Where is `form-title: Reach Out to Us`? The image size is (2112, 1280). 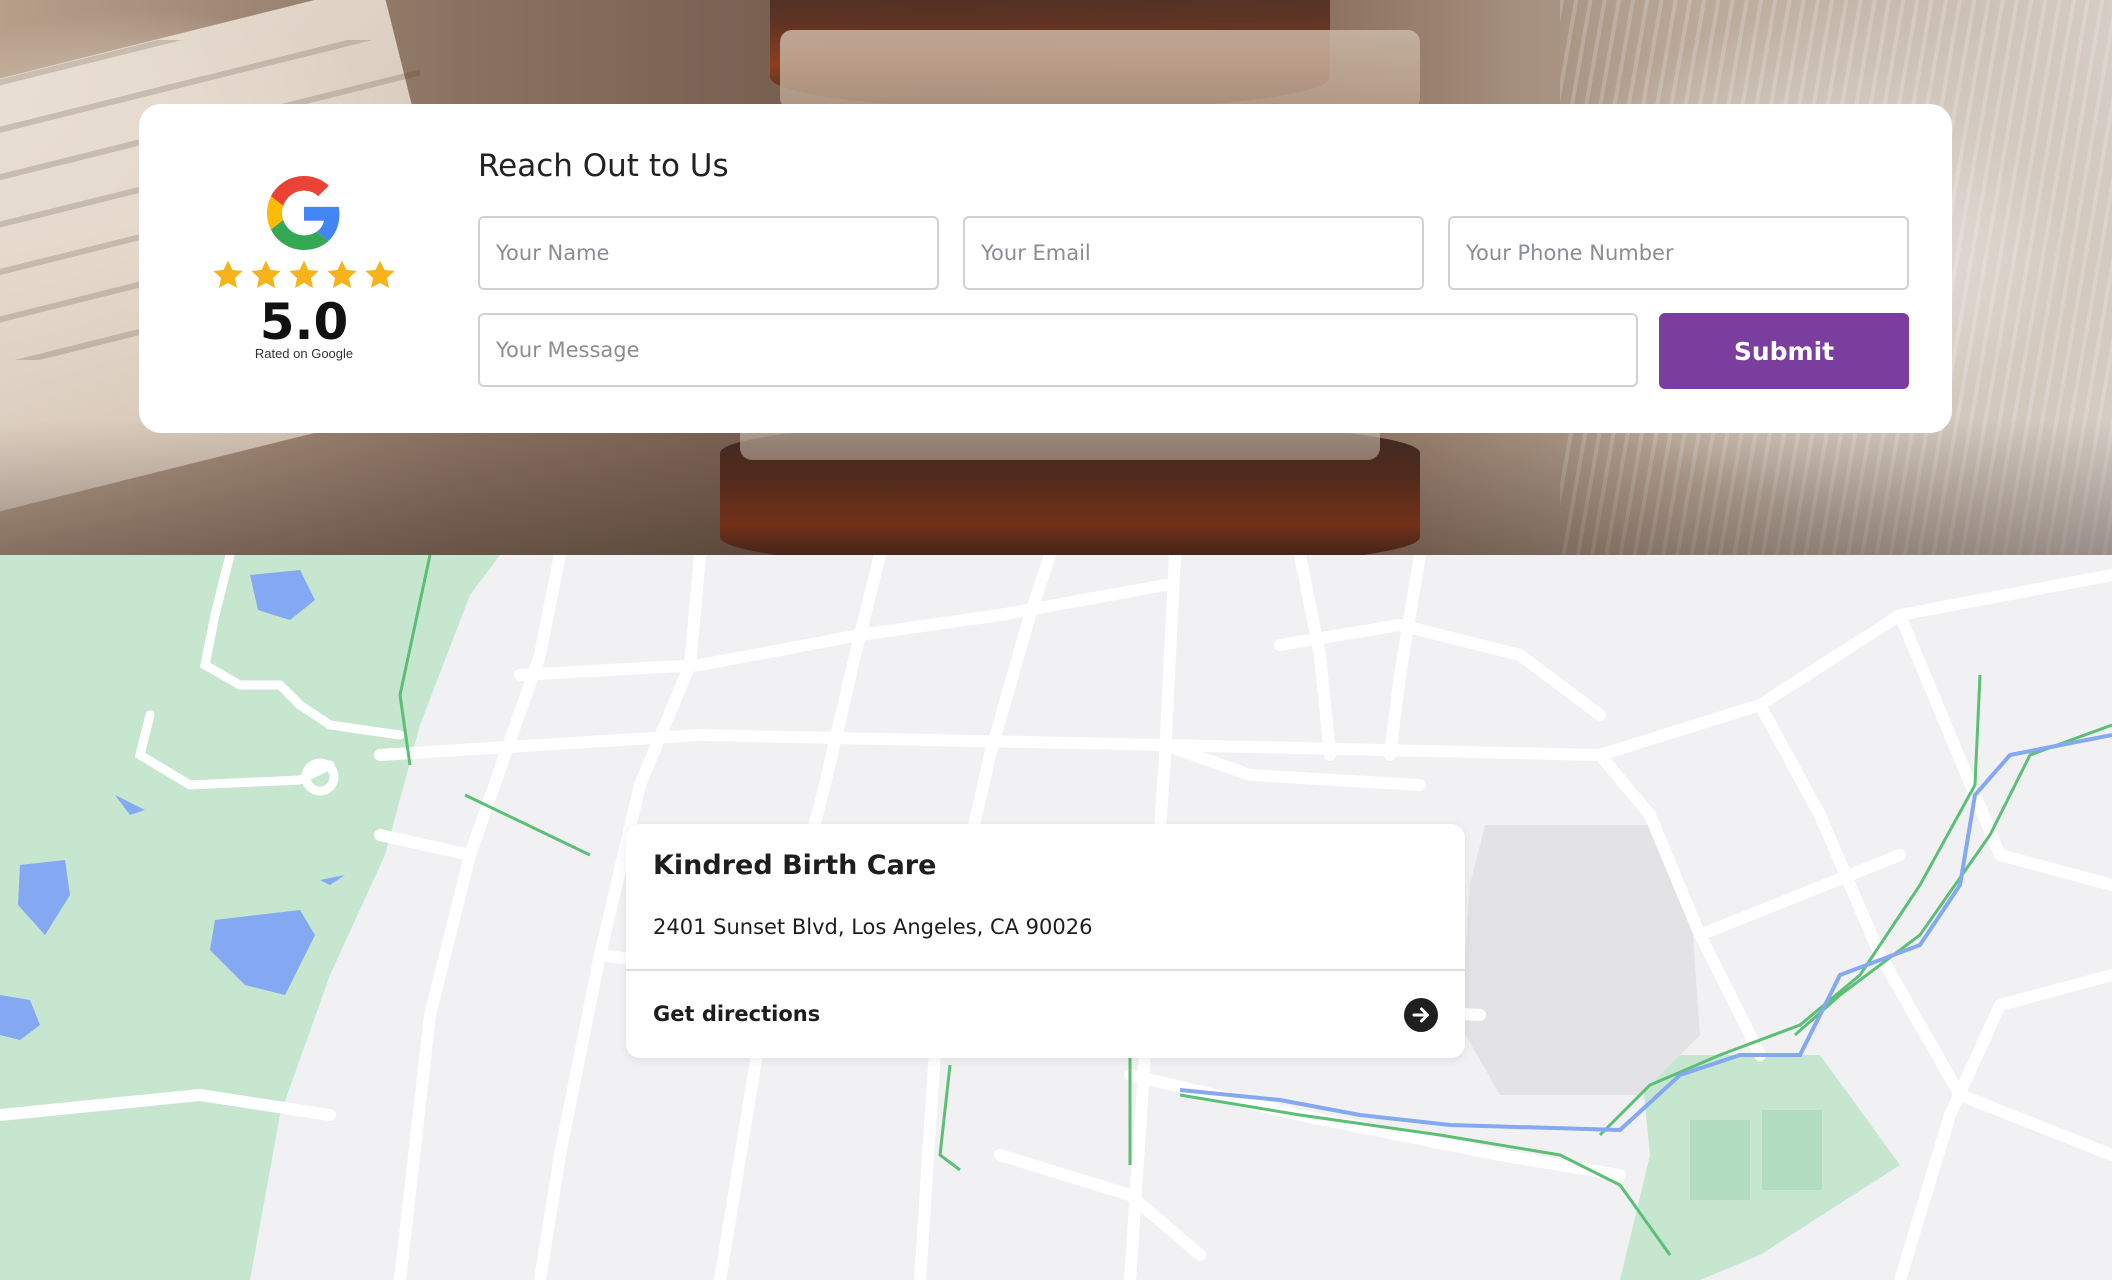 form-title: Reach Out to Us is located at coordinates (603, 166).